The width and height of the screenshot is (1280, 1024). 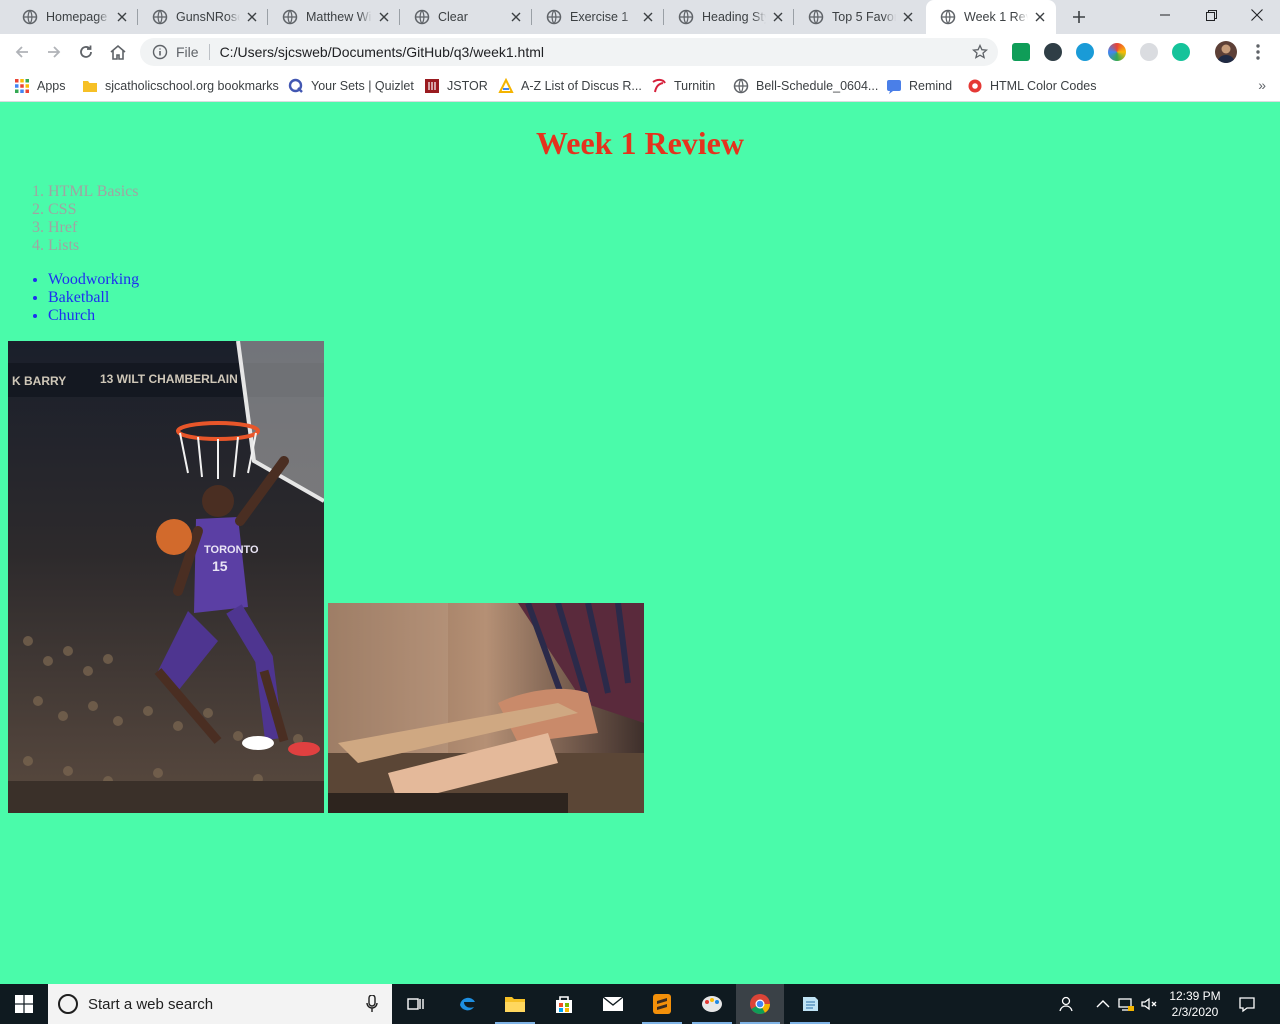 What do you see at coordinates (1021, 52) in the screenshot?
I see `google-classroom-icon` at bounding box center [1021, 52].